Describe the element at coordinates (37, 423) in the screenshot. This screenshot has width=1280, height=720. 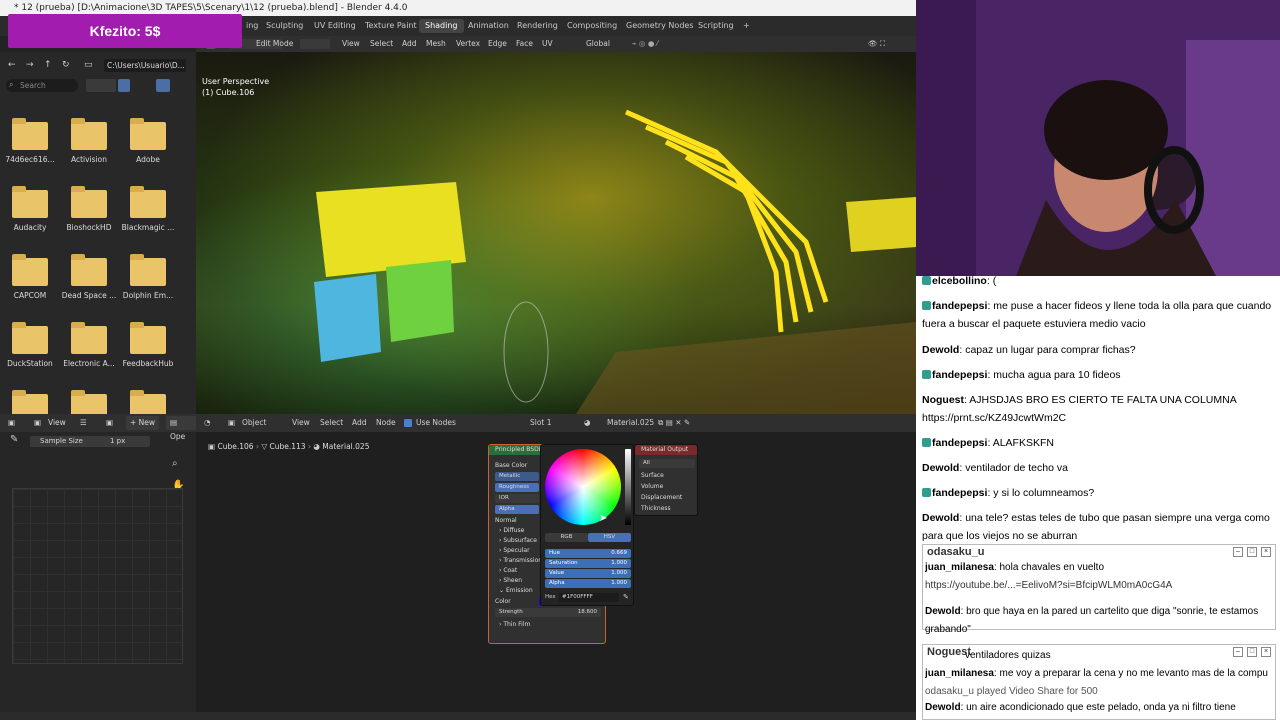
I see `image-editor-mode-icon: ▣` at that location.